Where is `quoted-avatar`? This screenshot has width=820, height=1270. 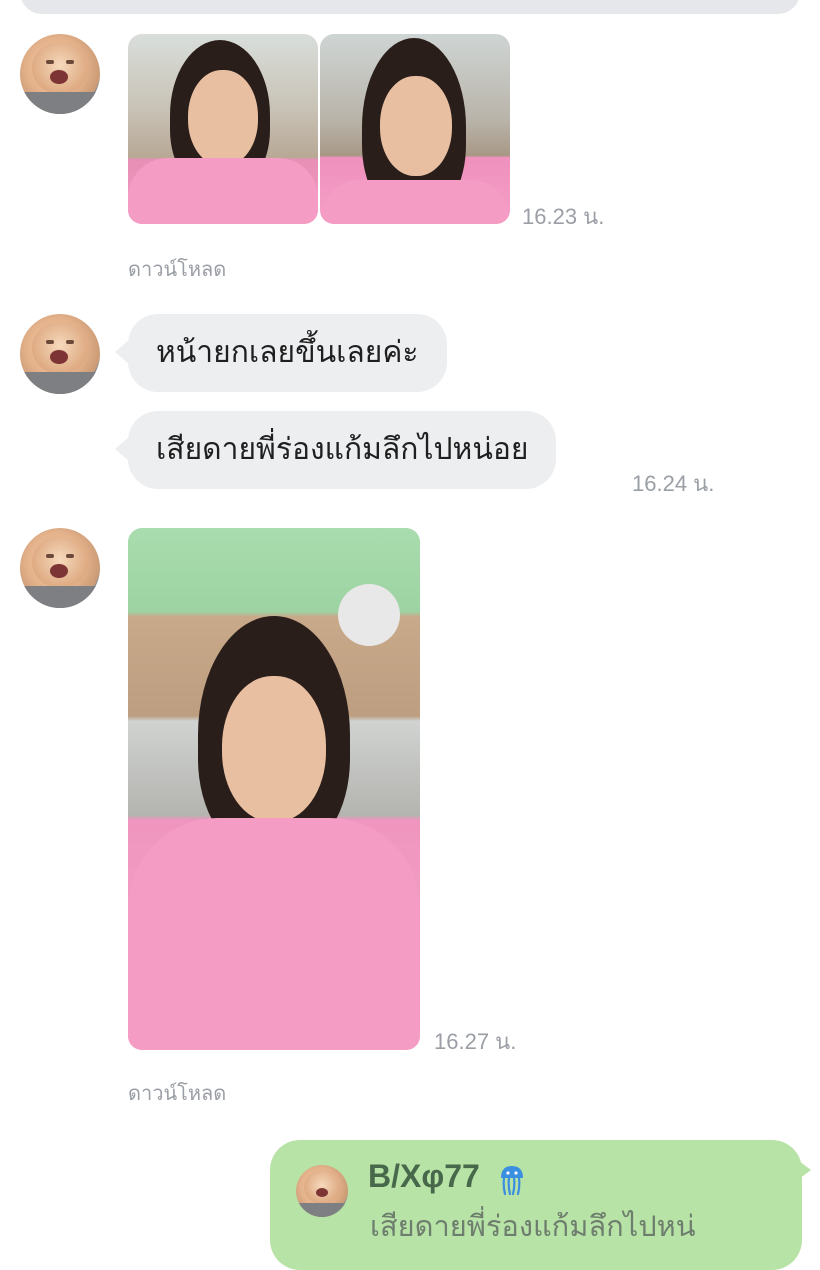
quoted-avatar is located at coordinates (322, 1191).